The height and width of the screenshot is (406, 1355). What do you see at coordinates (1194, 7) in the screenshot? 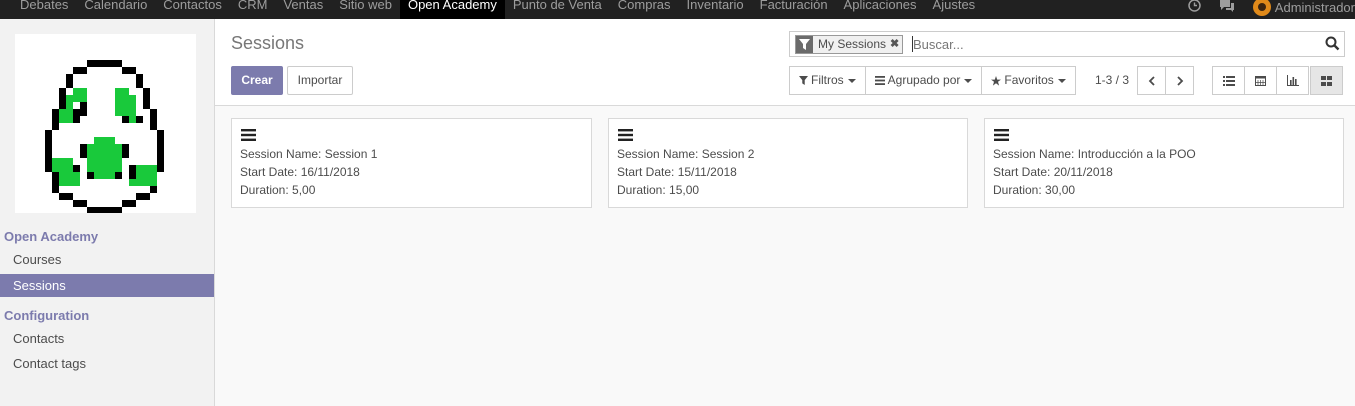
I see `clock-icon` at bounding box center [1194, 7].